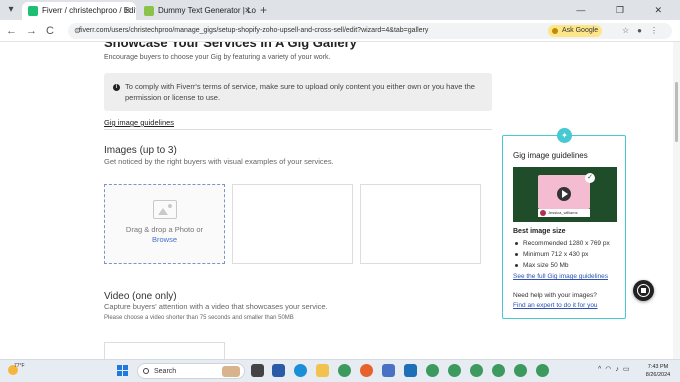  What do you see at coordinates (610, 369) in the screenshot?
I see `wifi-icon: ◠` at bounding box center [610, 369].